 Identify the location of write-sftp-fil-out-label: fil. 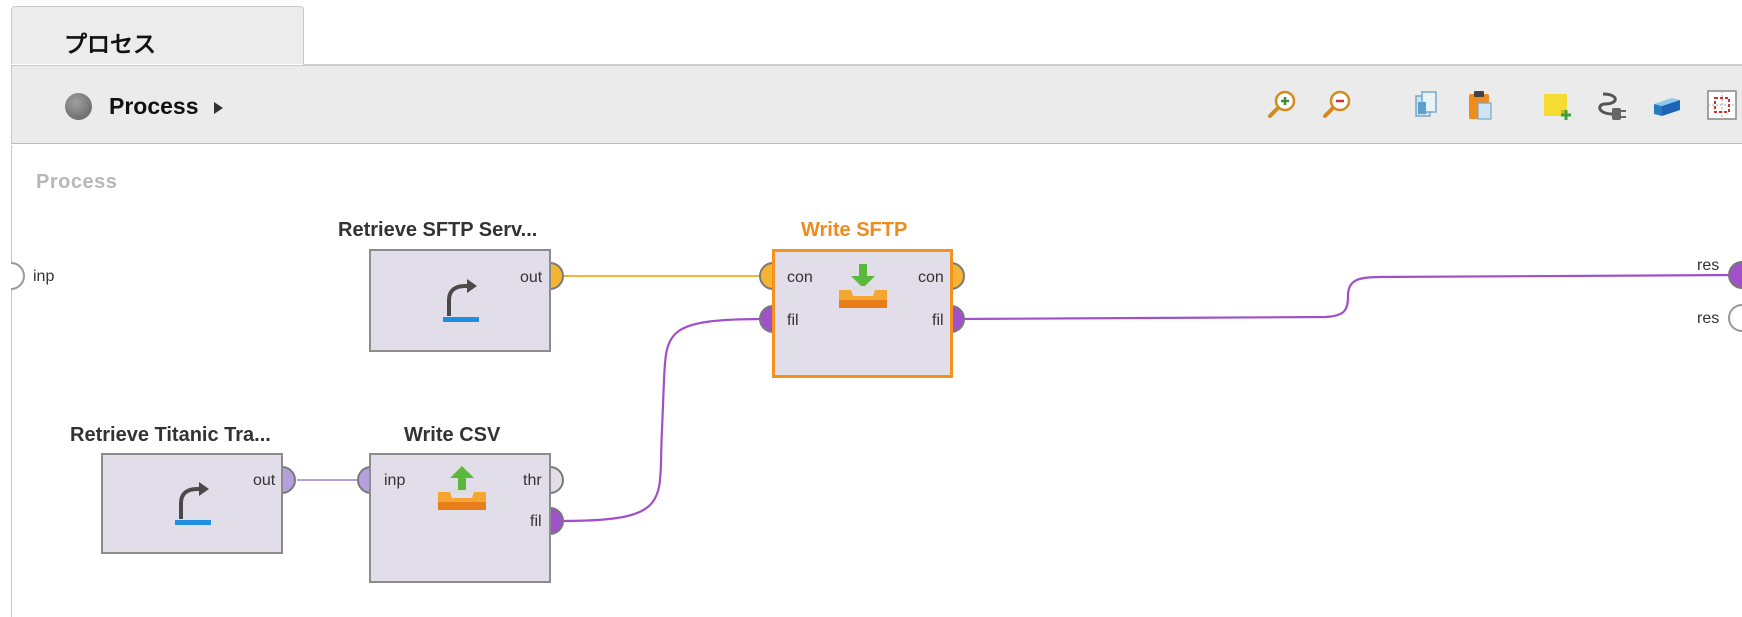
(938, 320).